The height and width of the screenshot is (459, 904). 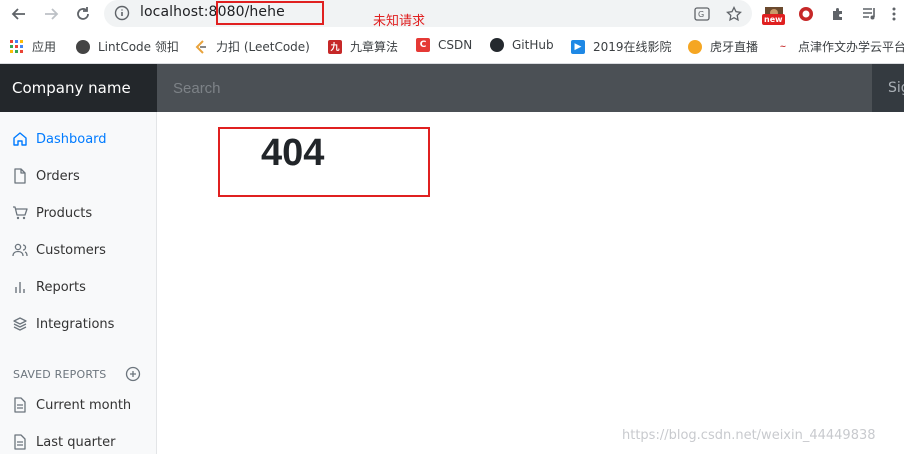 I want to click on plus-circle-icon, so click(x=133, y=374).